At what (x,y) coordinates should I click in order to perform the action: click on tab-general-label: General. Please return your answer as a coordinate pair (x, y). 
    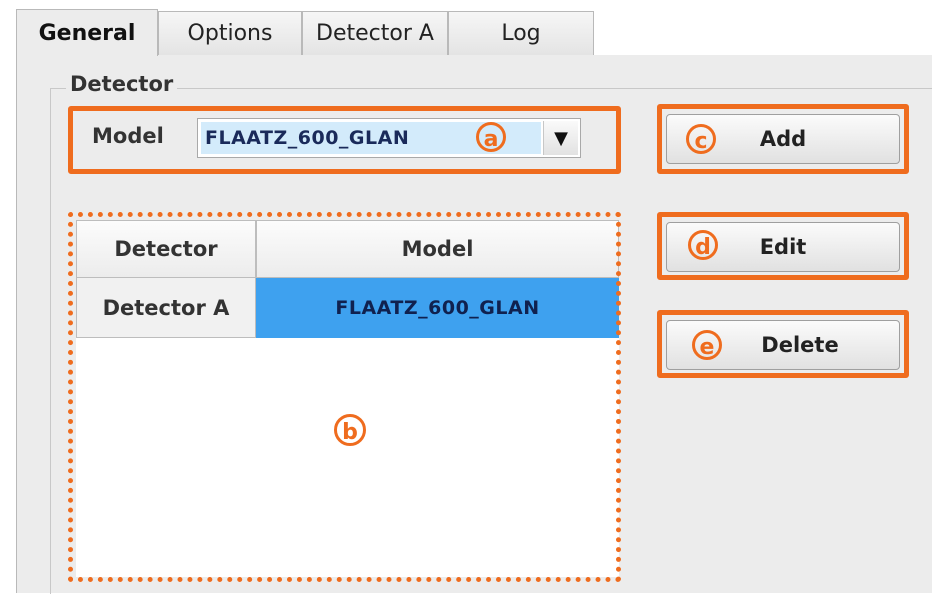
    Looking at the image, I should click on (87, 33).